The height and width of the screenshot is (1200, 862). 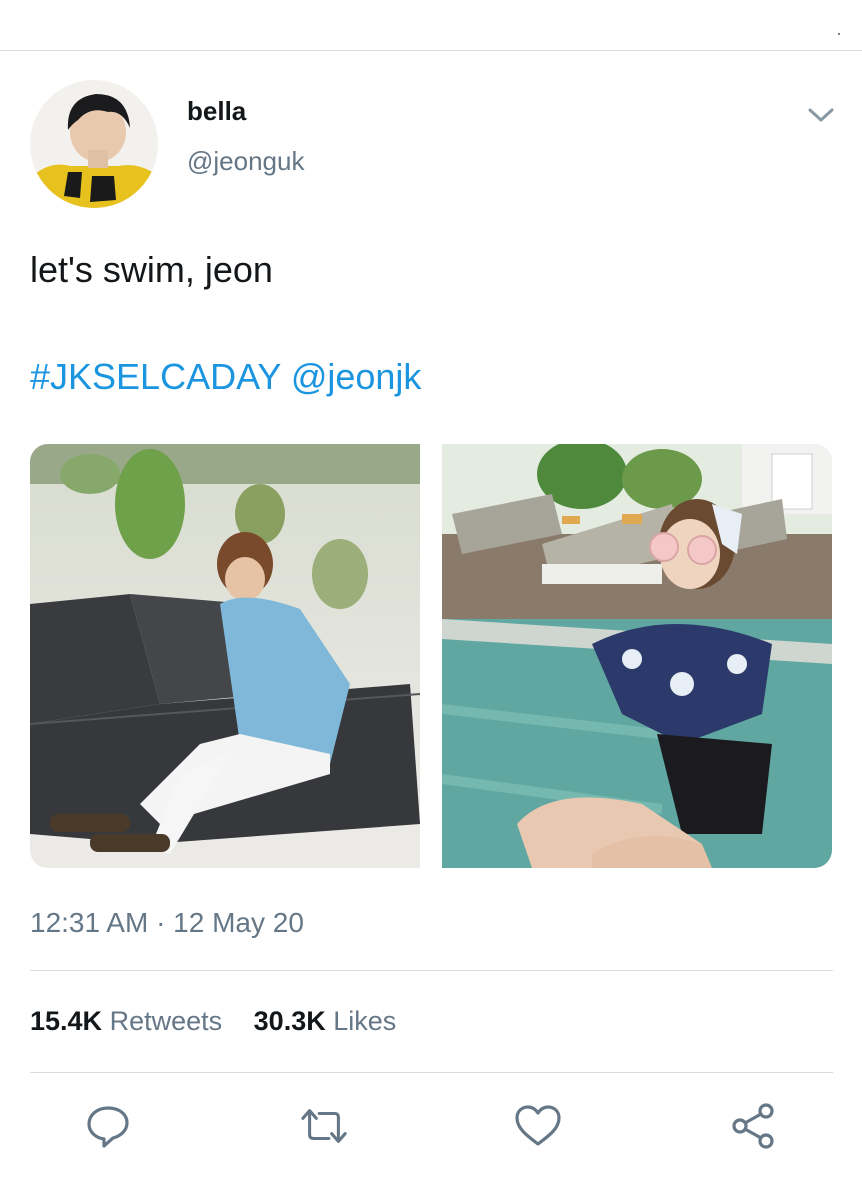 What do you see at coordinates (431, 50) in the screenshot?
I see `top-divider` at bounding box center [431, 50].